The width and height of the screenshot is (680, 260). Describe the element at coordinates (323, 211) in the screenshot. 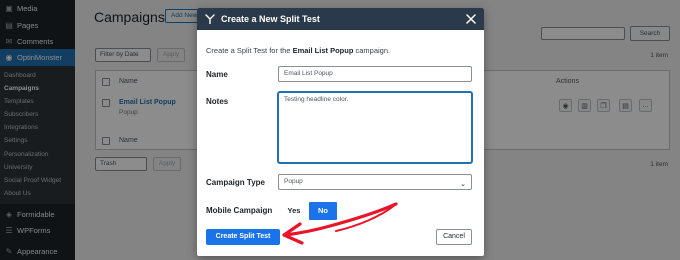

I see `mobile-no-toggle: No` at that location.